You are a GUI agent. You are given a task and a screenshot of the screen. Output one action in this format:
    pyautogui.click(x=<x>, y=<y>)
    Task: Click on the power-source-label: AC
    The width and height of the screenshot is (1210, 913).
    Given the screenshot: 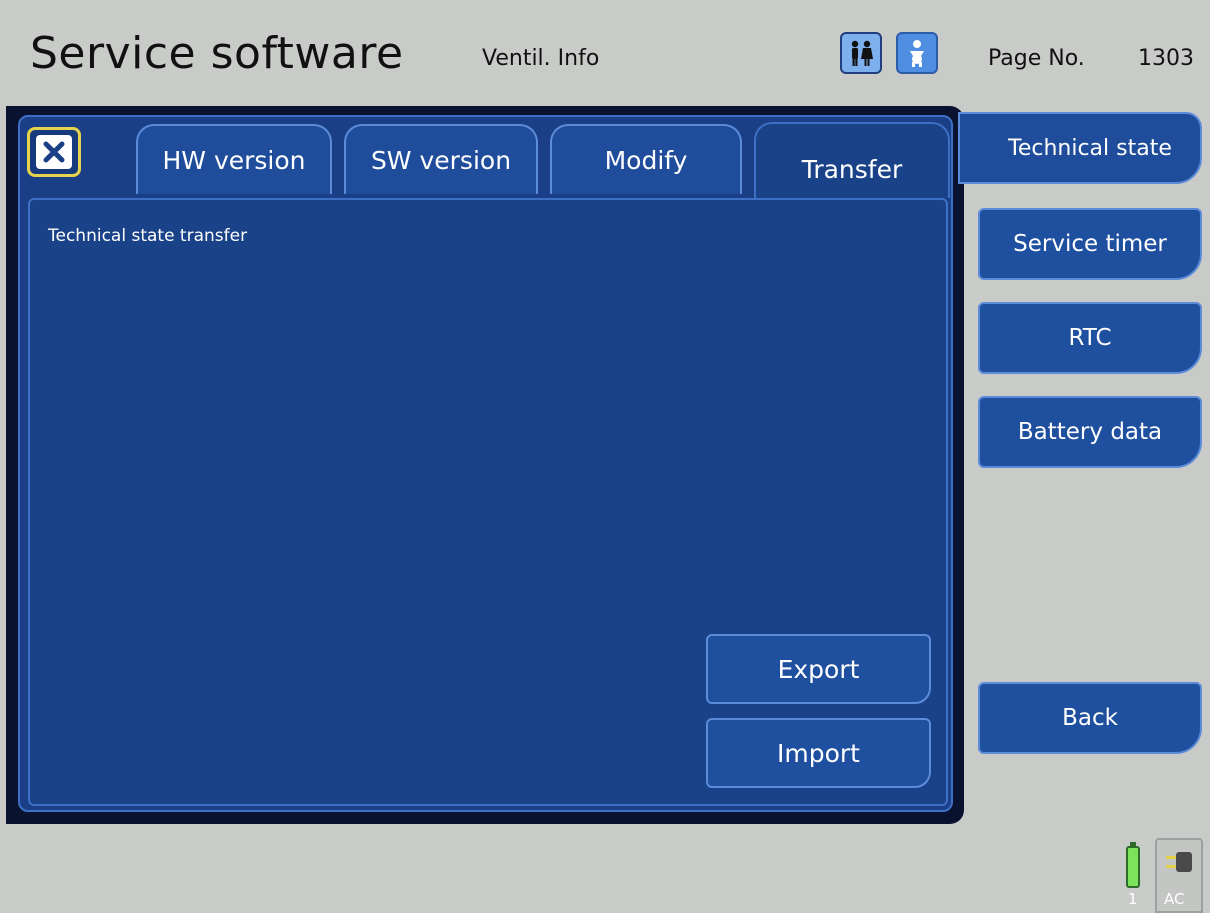 What is the action you would take?
    pyautogui.click(x=1174, y=899)
    